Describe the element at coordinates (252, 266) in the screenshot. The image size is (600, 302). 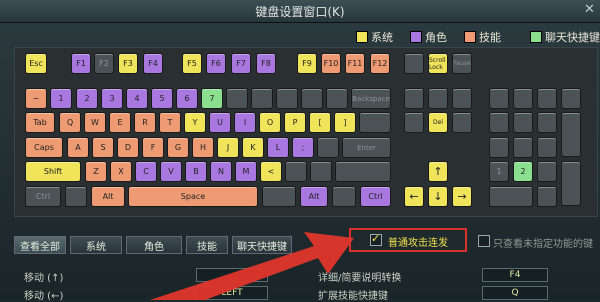
I see `red-arrow-annotation` at that location.